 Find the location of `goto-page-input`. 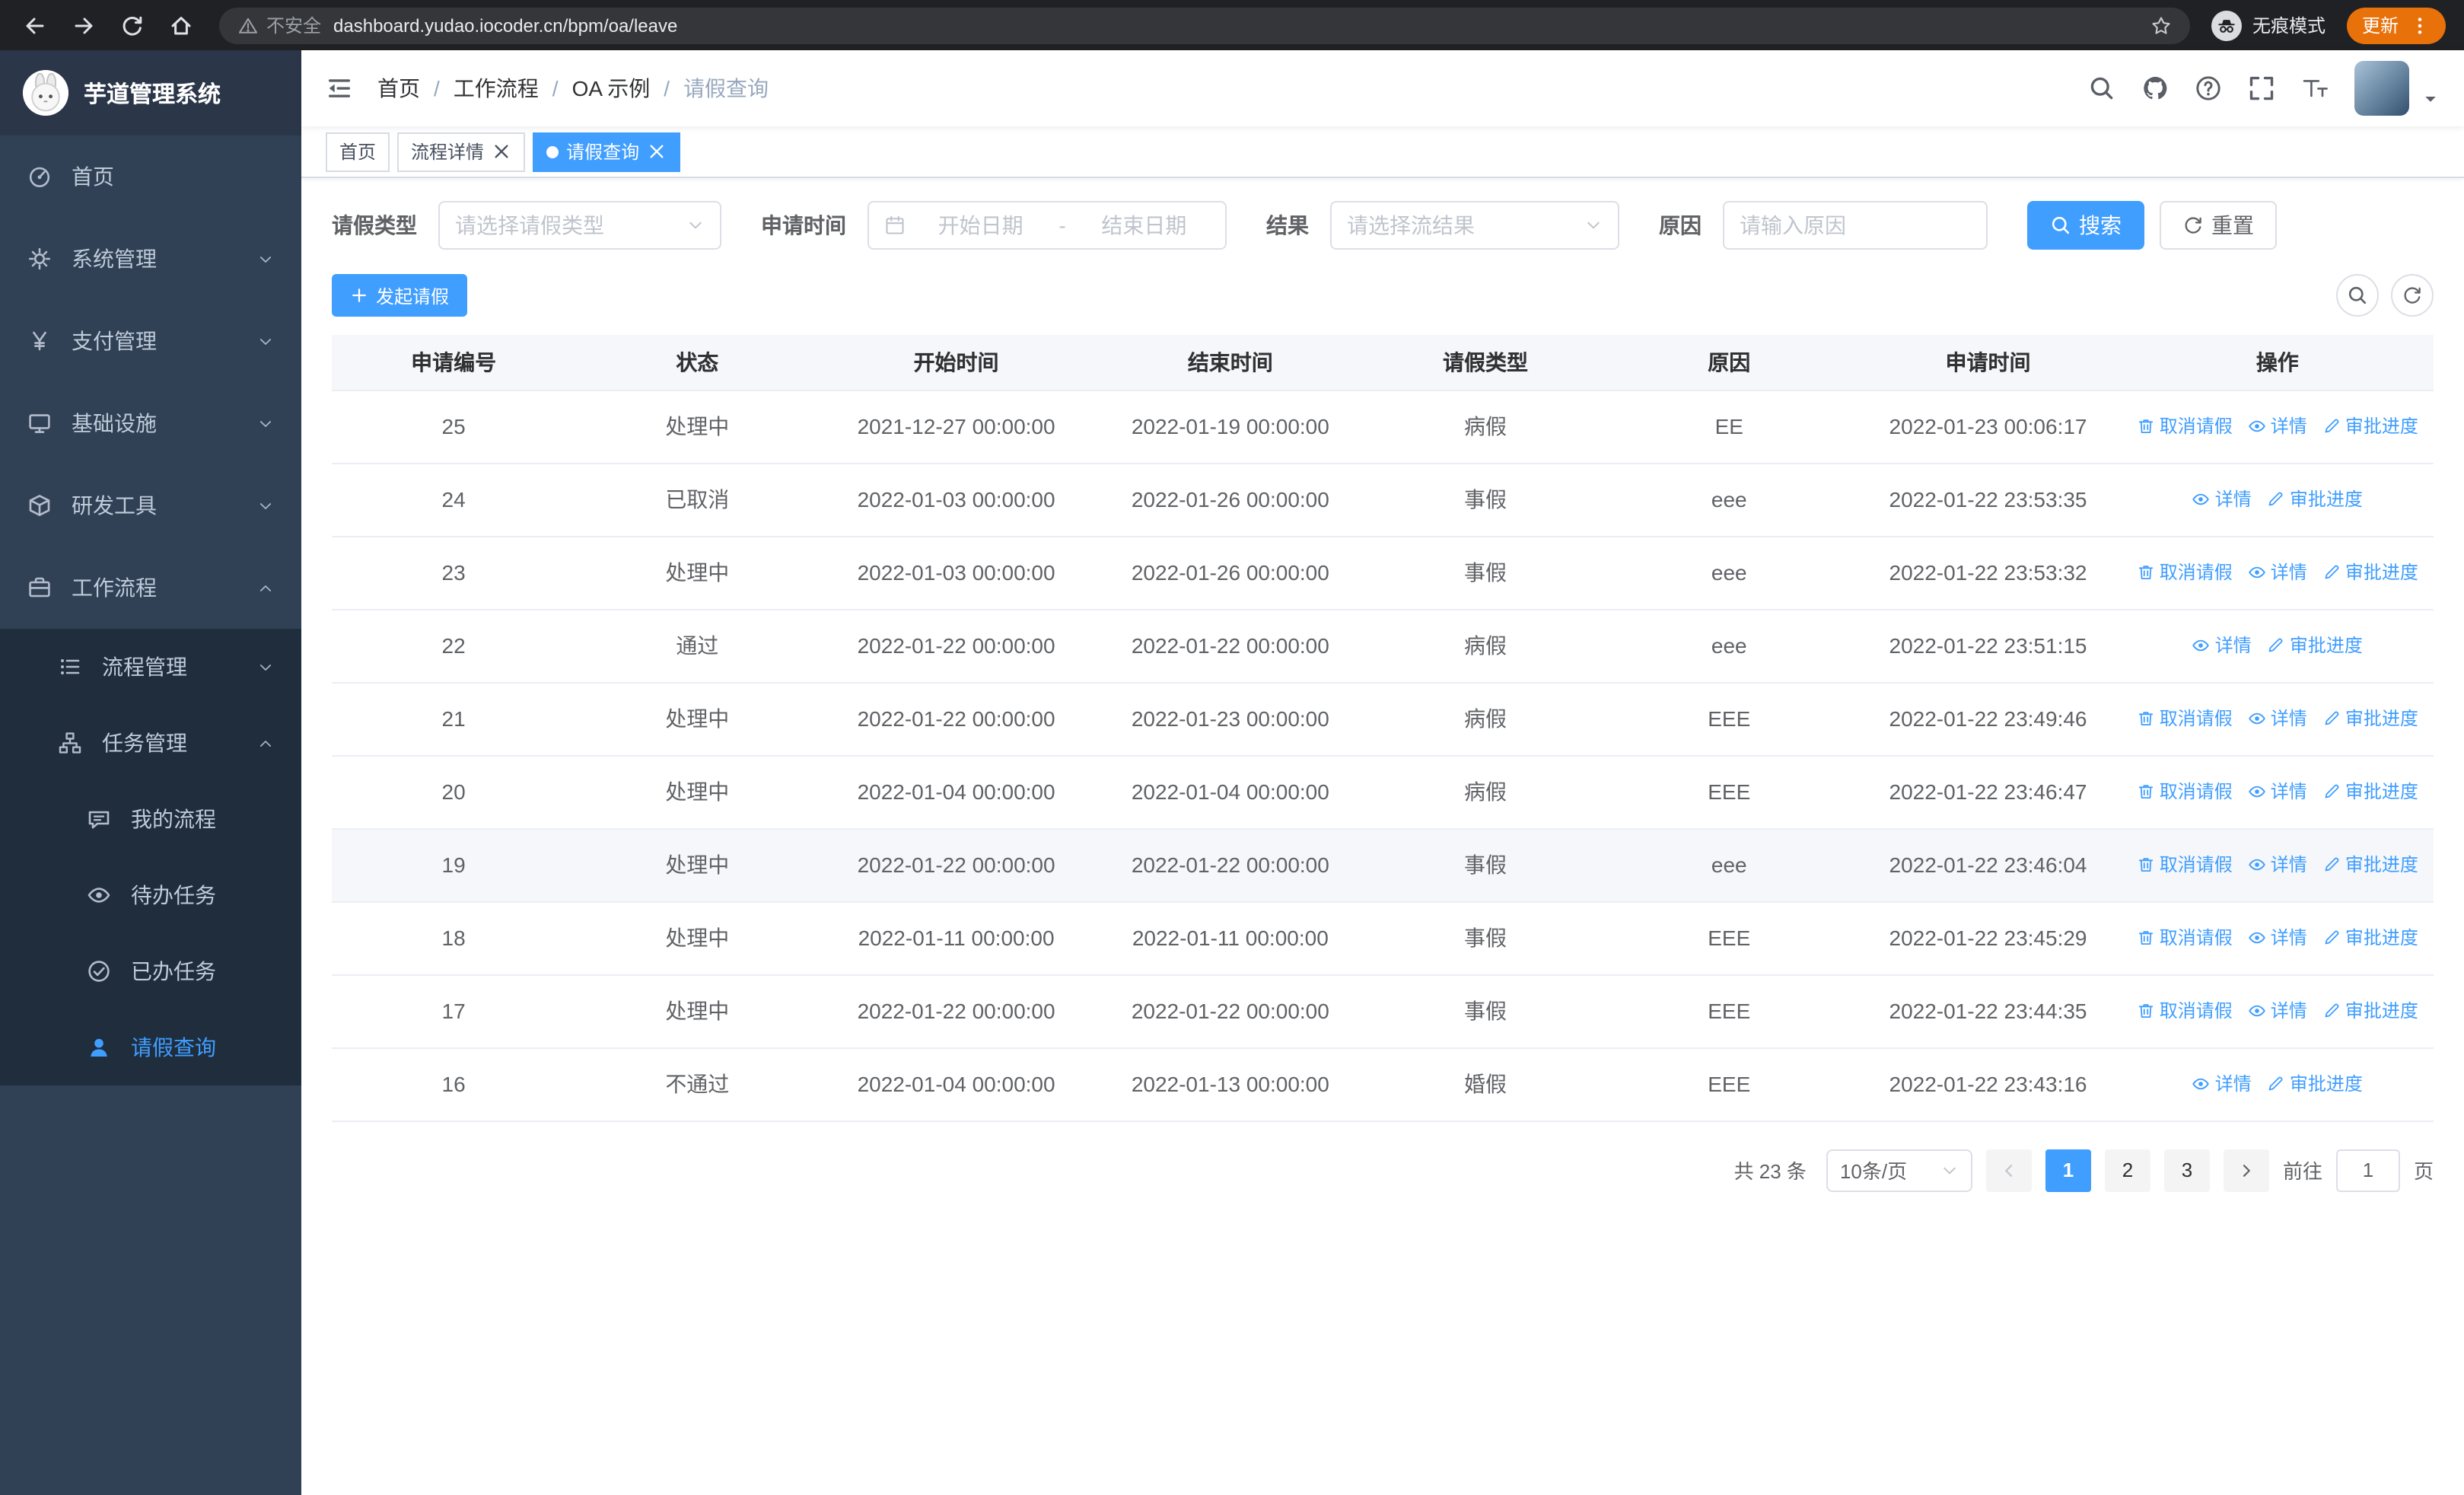

goto-page-input is located at coordinates (2367, 1170).